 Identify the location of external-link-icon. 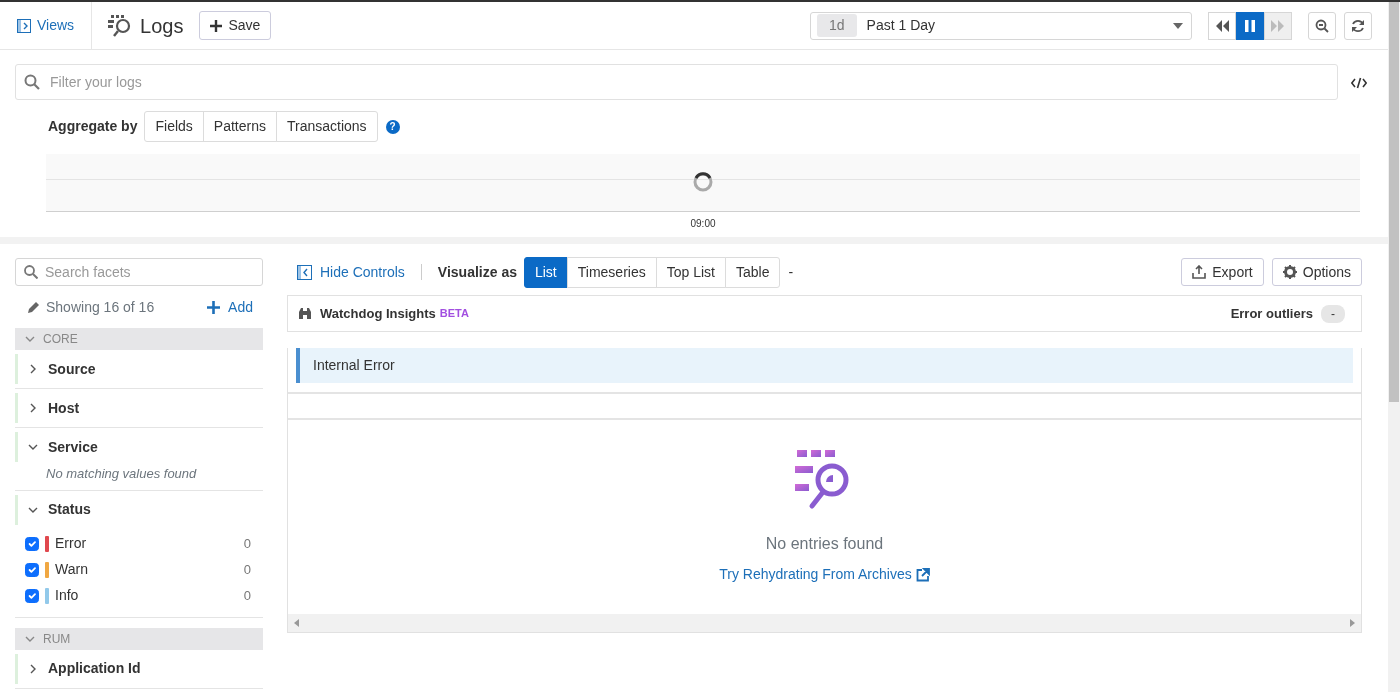
(922, 574).